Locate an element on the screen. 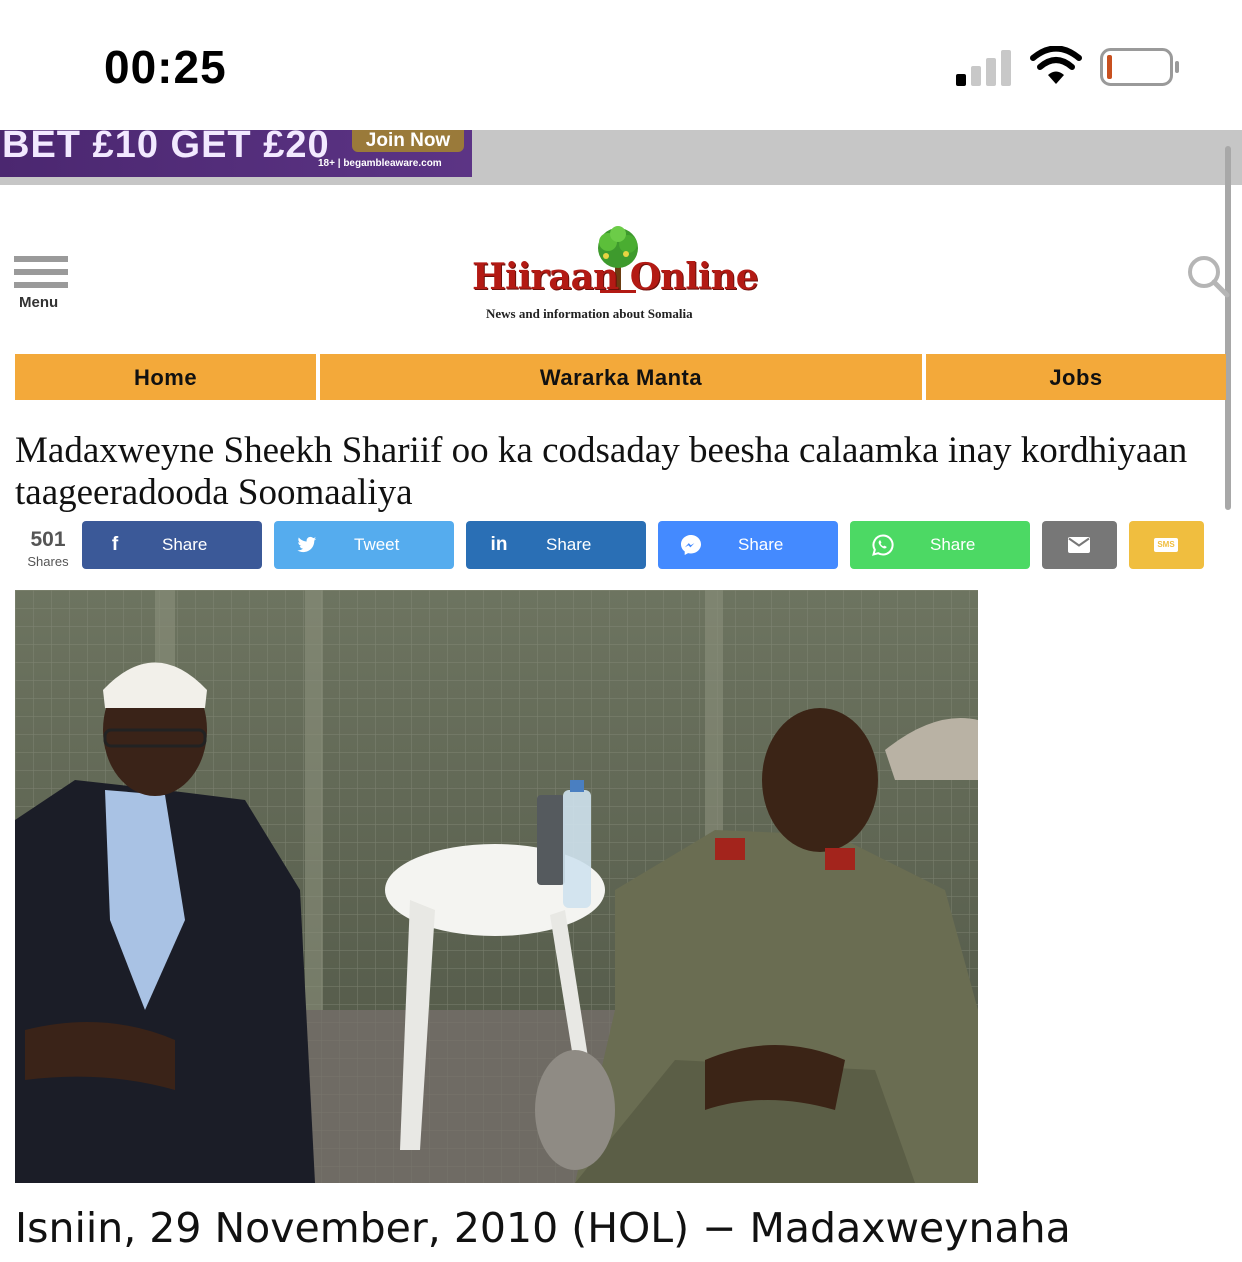  twitter-share-button: Tweet is located at coordinates (364, 545).